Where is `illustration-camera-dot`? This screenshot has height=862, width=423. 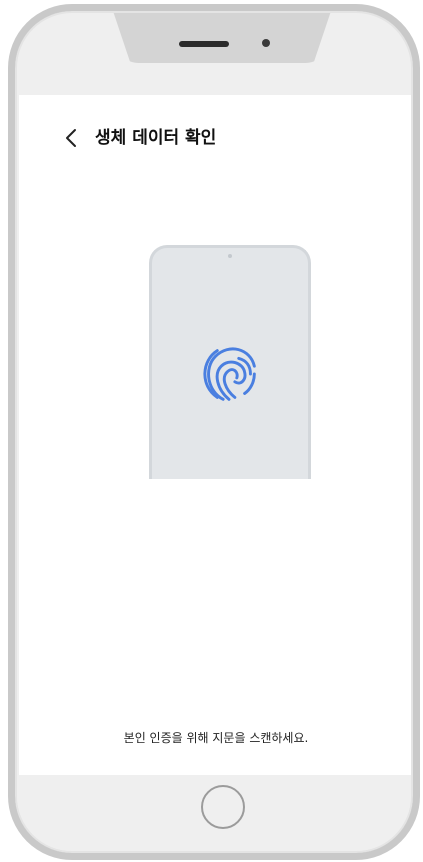
illustration-camera-dot is located at coordinates (230, 256).